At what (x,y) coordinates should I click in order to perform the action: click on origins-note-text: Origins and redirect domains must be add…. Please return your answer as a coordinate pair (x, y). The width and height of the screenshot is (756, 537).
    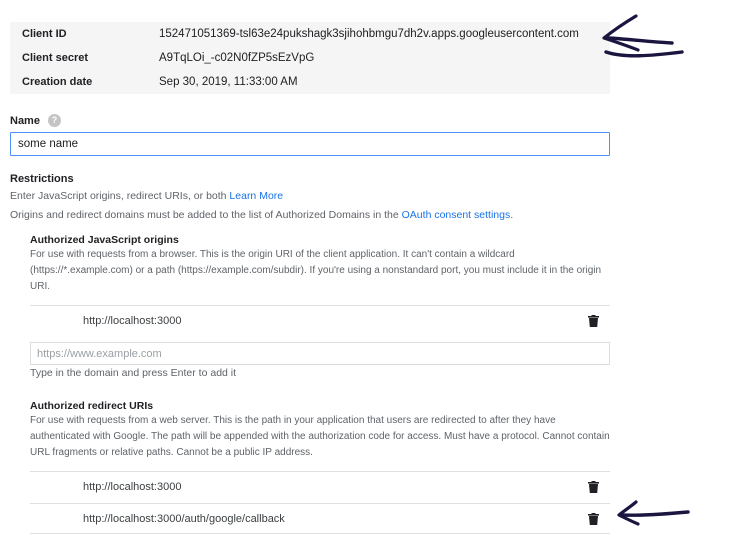
    Looking at the image, I should click on (206, 215).